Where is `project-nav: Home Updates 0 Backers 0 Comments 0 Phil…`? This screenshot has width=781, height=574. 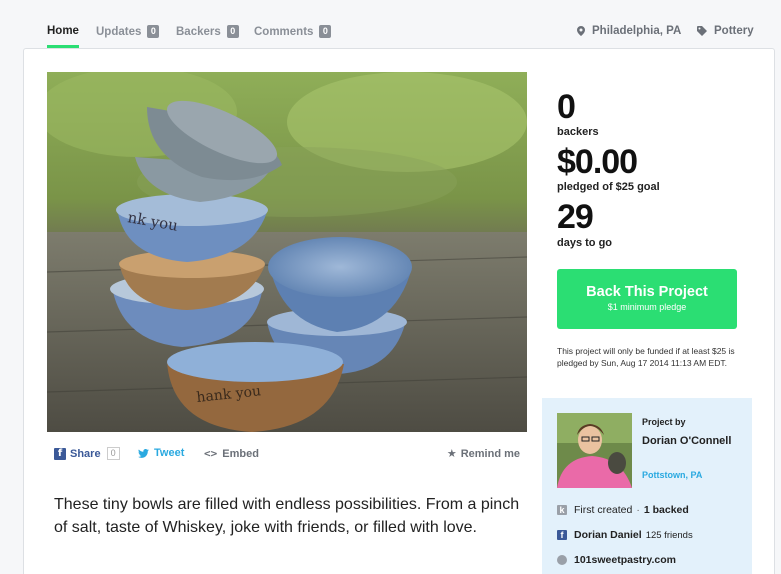 project-nav: Home Updates 0 Backers 0 Comments 0 Phil… is located at coordinates (390, 24).